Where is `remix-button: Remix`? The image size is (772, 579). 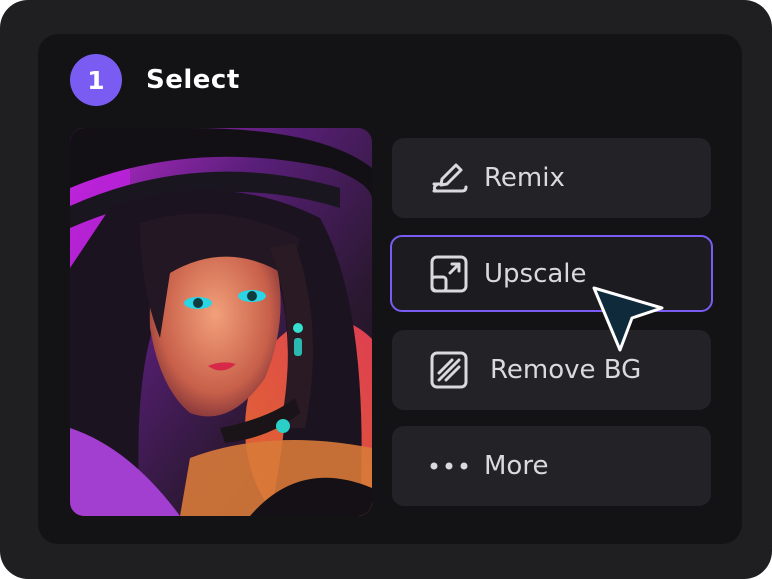 remix-button: Remix is located at coordinates (551, 178).